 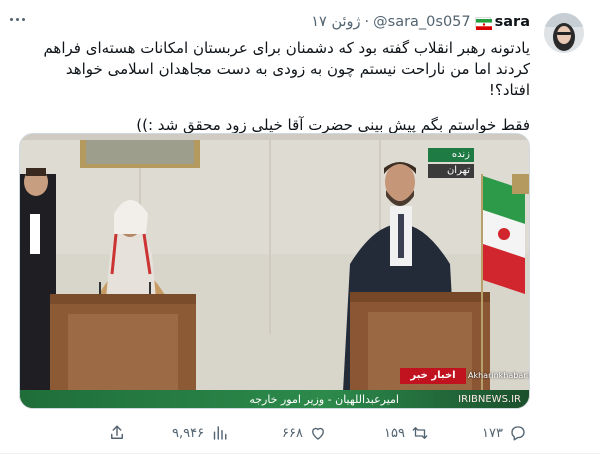 I want to click on action-bar: ۹,۹۴۶ ۶۶۸ ۱۵۹ ۱۷۳, so click(x=300, y=433).